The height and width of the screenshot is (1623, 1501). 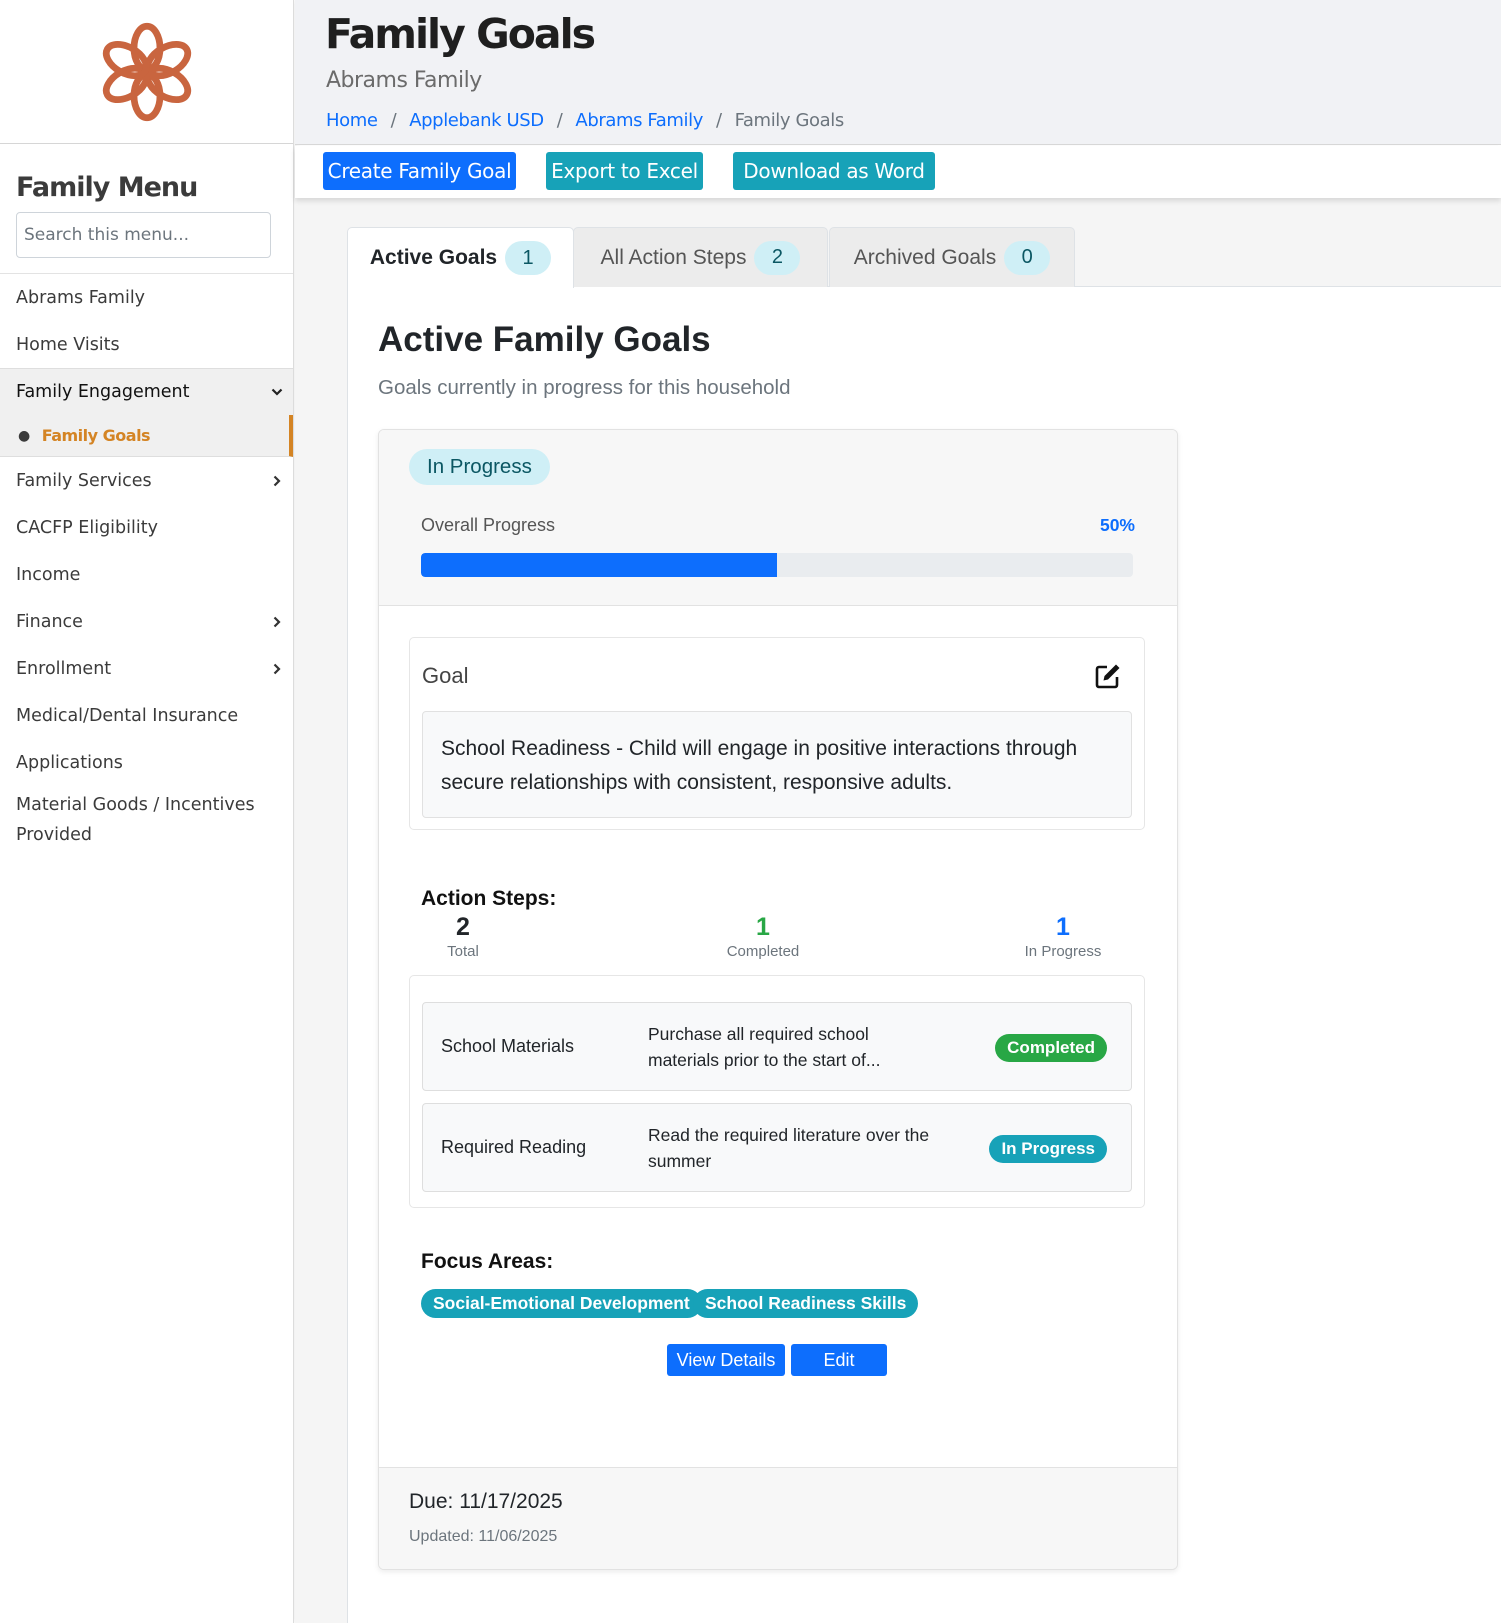 I want to click on page-title: Family Goals, so click(x=460, y=34).